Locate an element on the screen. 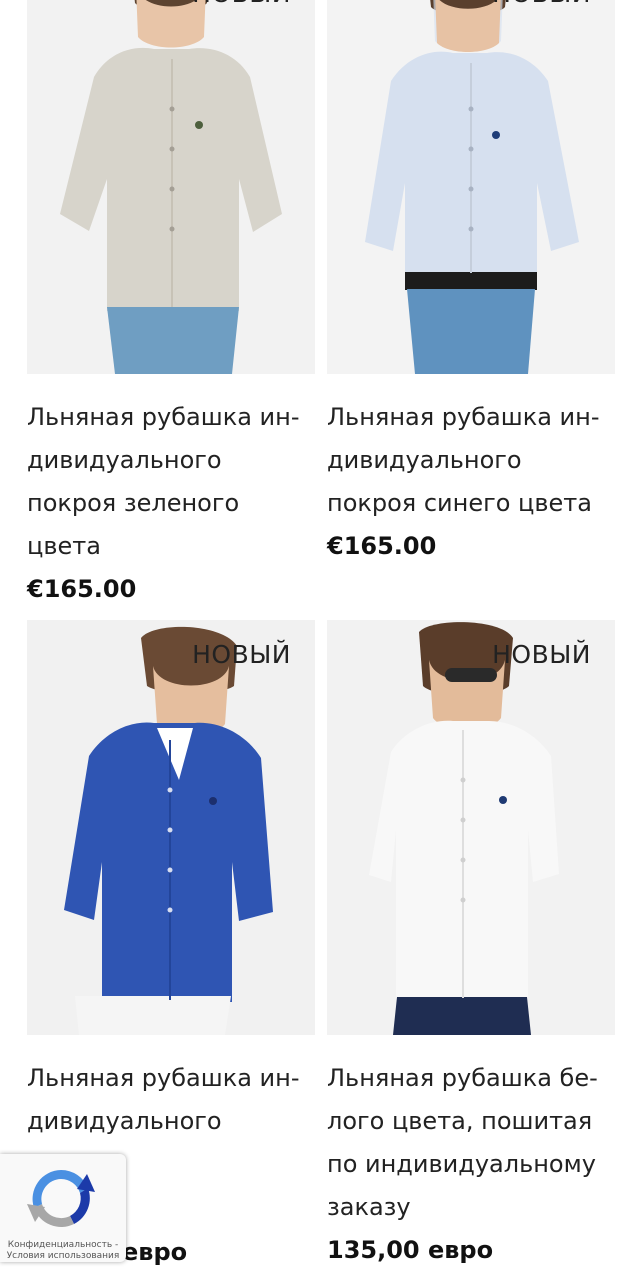 Image resolution: width=641 pixels, height=1280 pixels. product-price: 135,00 евро is located at coordinates (410, 1250).